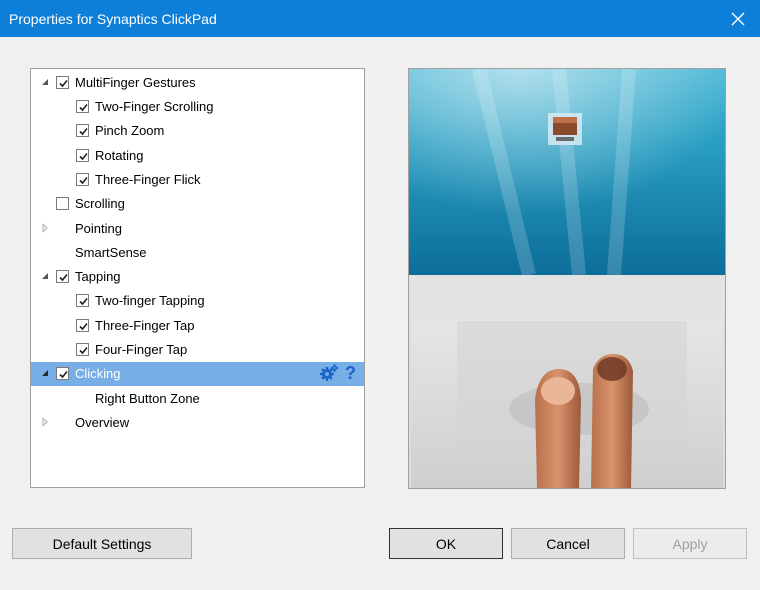 The width and height of the screenshot is (760, 590). Describe the element at coordinates (113, 19) in the screenshot. I see `window-title: Properties for Synaptics ClickPad` at that location.